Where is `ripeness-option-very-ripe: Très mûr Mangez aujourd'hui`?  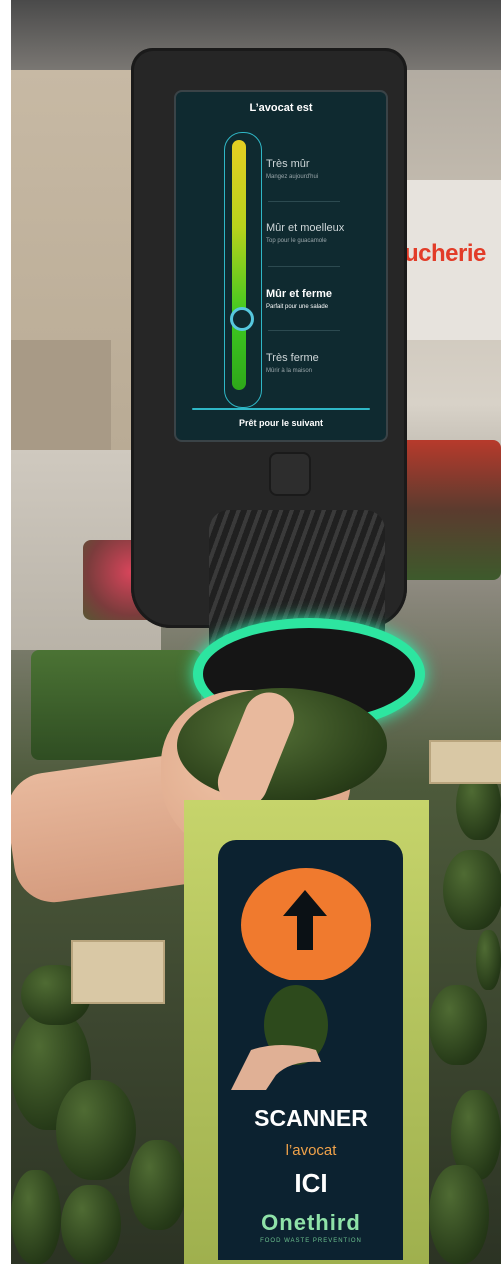 ripeness-option-very-ripe: Très mûr Mangez aujourd'hui is located at coordinates (325, 169).